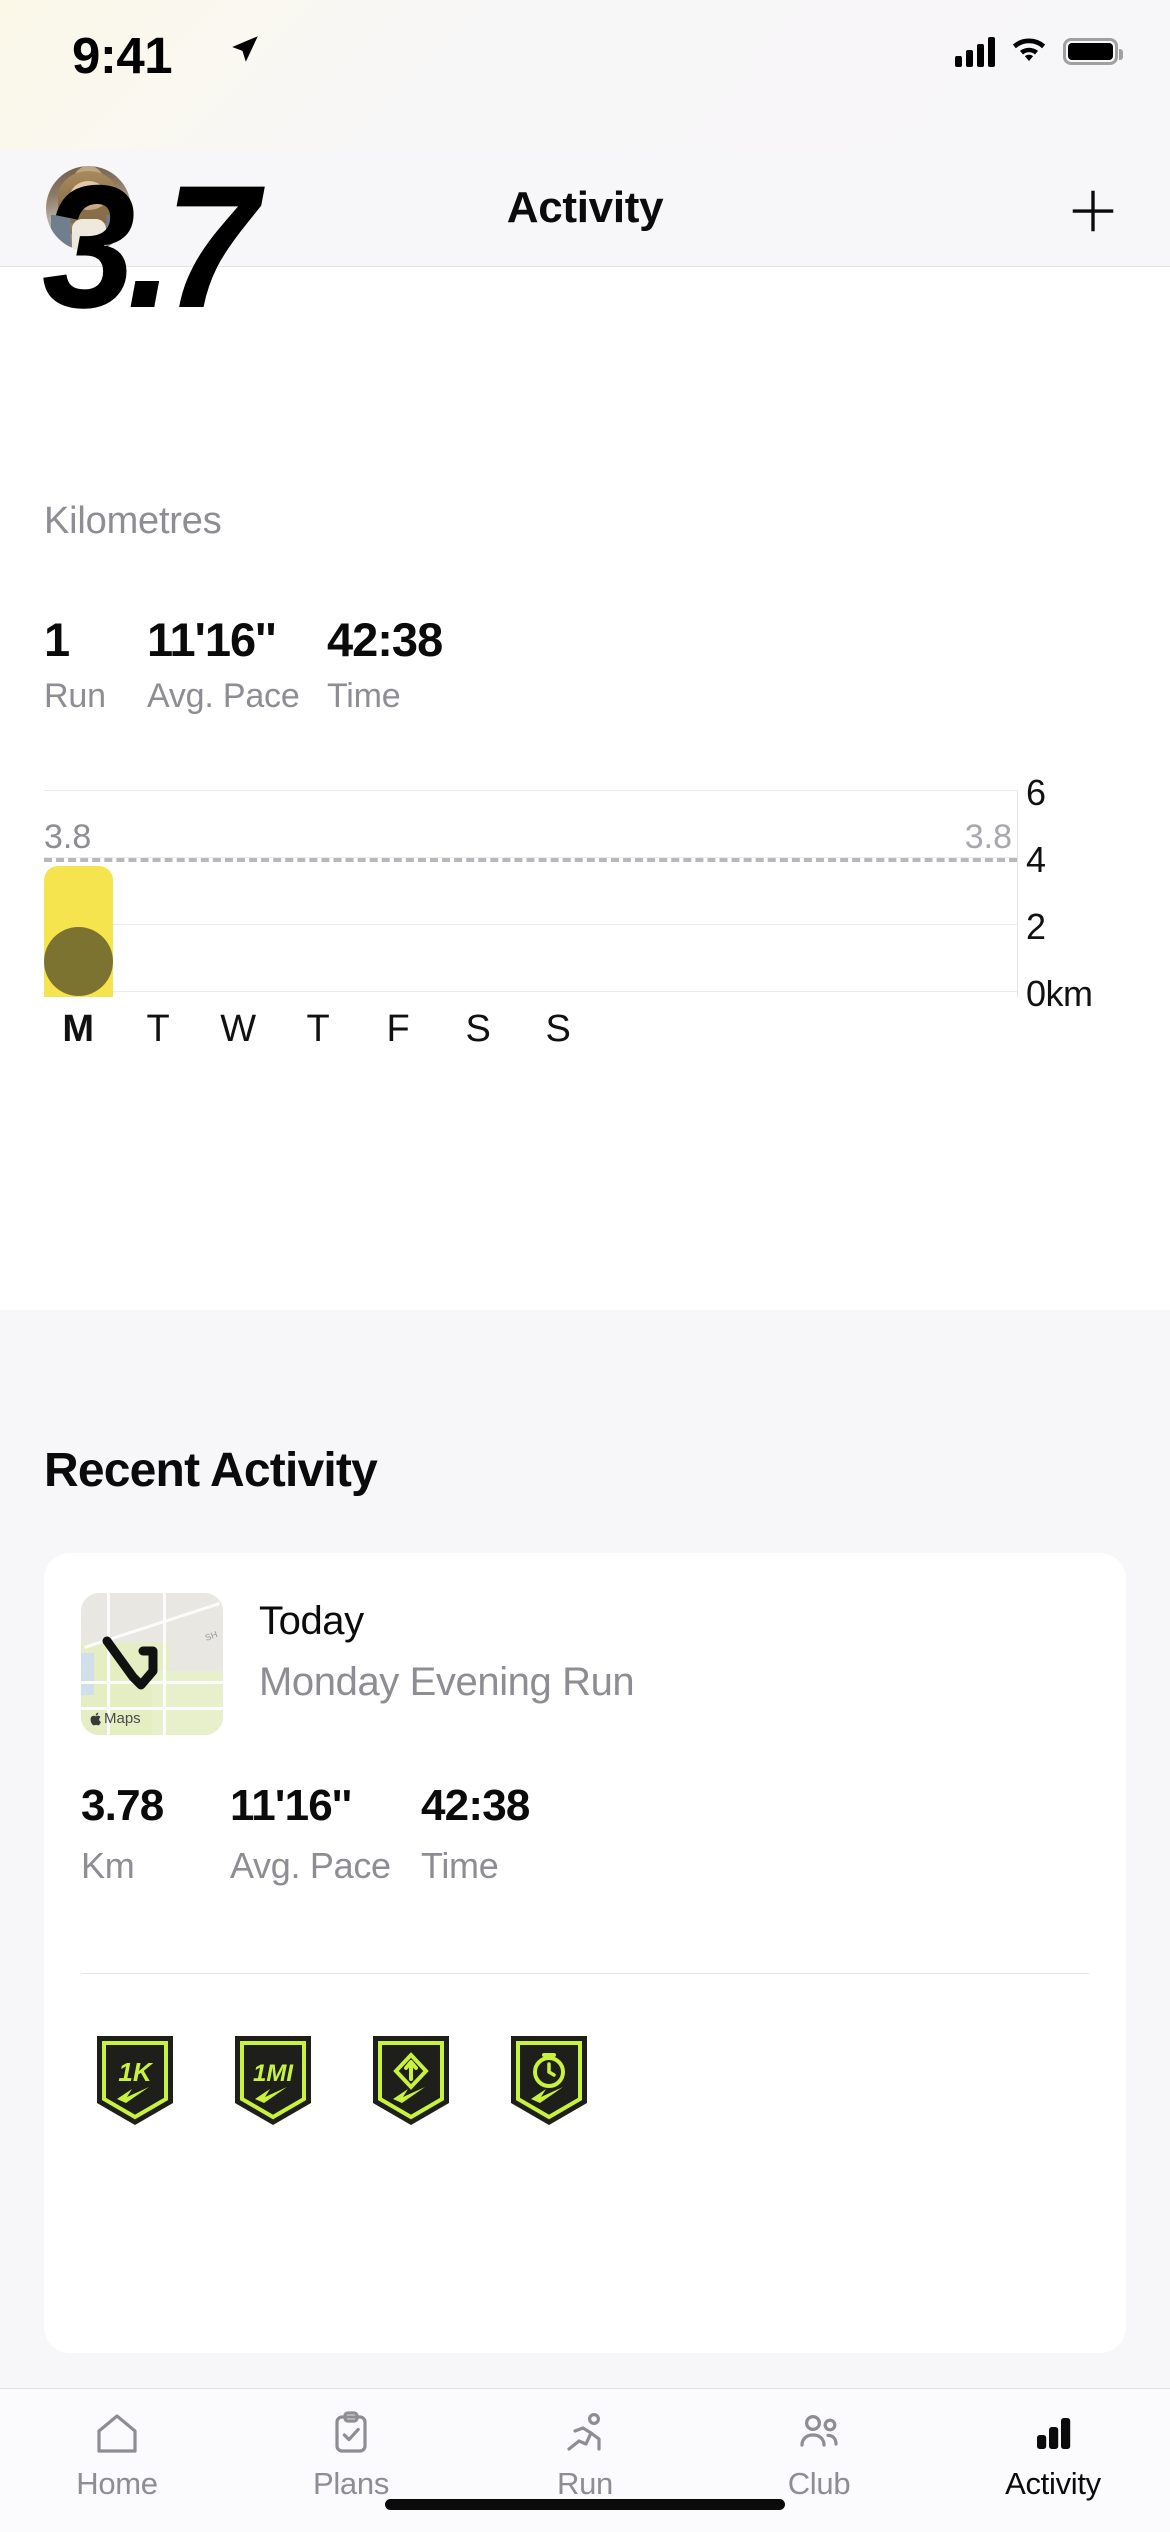 The image size is (1170, 2532). What do you see at coordinates (95, 665) in the screenshot?
I see `summary-stat-run: 1 Run` at bounding box center [95, 665].